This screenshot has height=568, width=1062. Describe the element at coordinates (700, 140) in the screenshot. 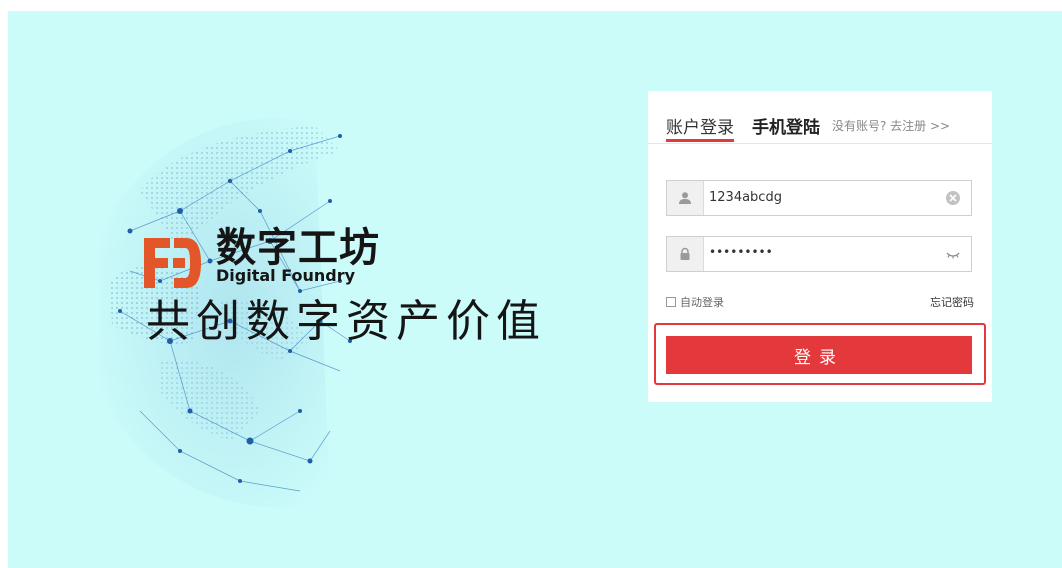

I see `active-tab-indicator` at that location.